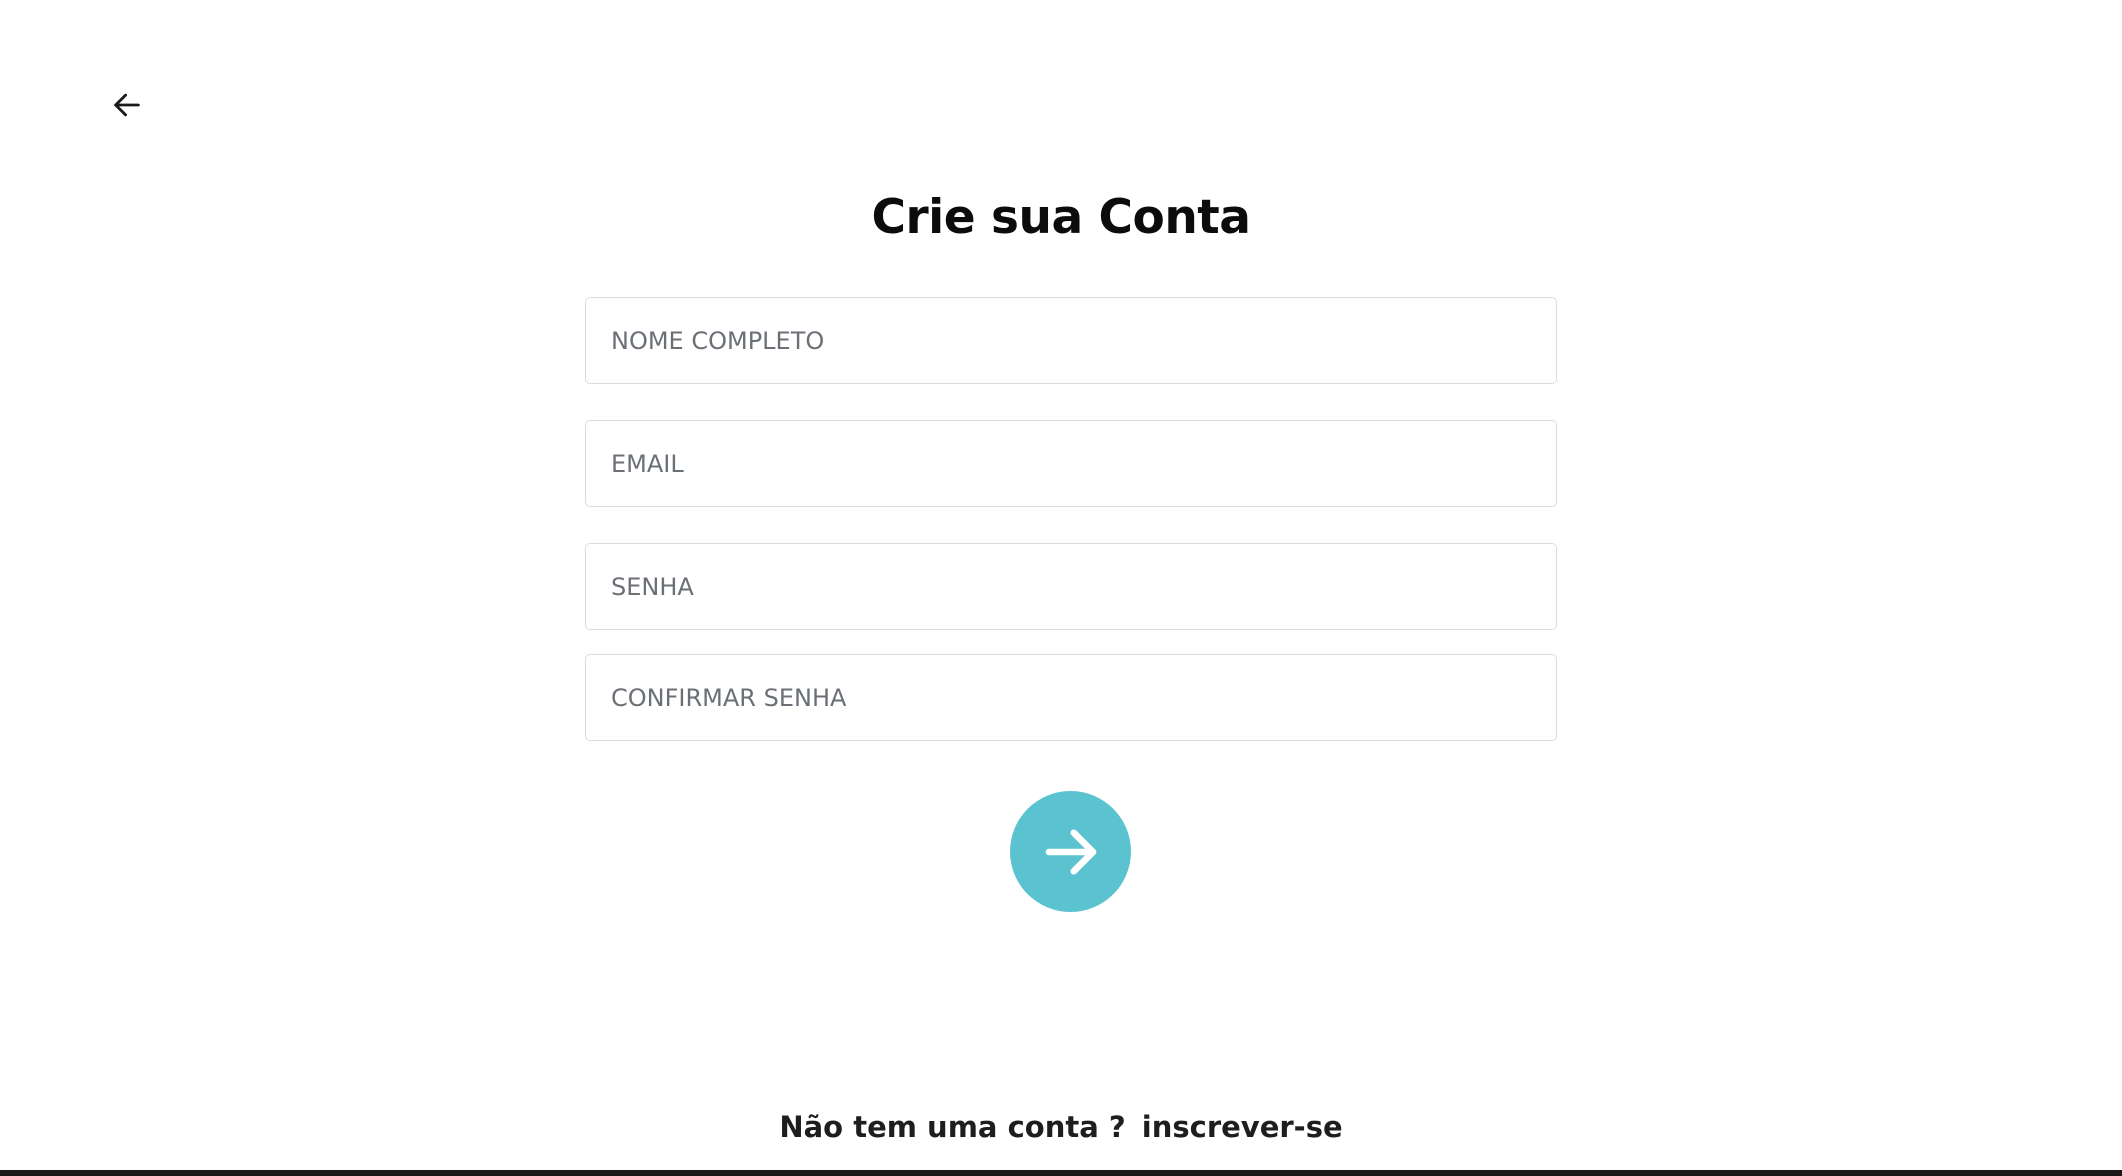  Describe the element at coordinates (1242, 1127) in the screenshot. I see `signup-link: inscrever-se` at that location.